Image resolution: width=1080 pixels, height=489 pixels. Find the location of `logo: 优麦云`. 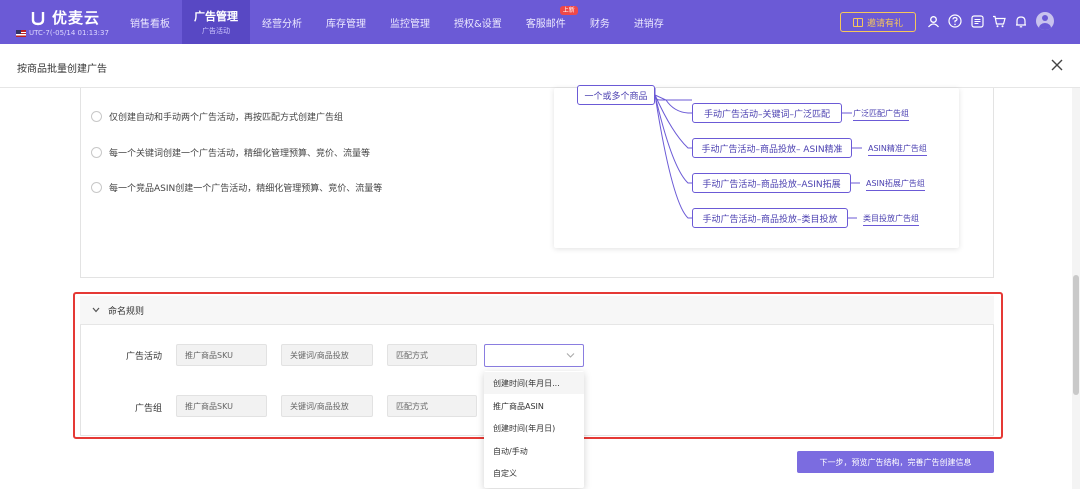

logo: 优麦云 is located at coordinates (65, 17).